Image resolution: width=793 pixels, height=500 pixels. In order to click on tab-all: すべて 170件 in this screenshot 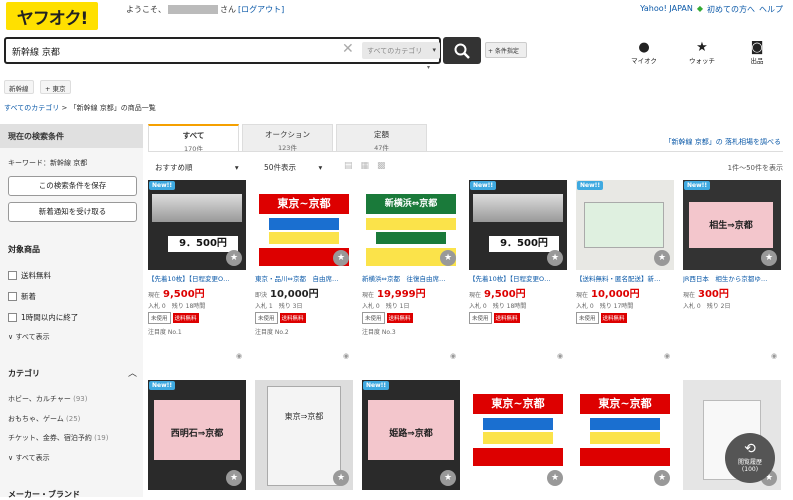, I will do `click(193, 138)`.